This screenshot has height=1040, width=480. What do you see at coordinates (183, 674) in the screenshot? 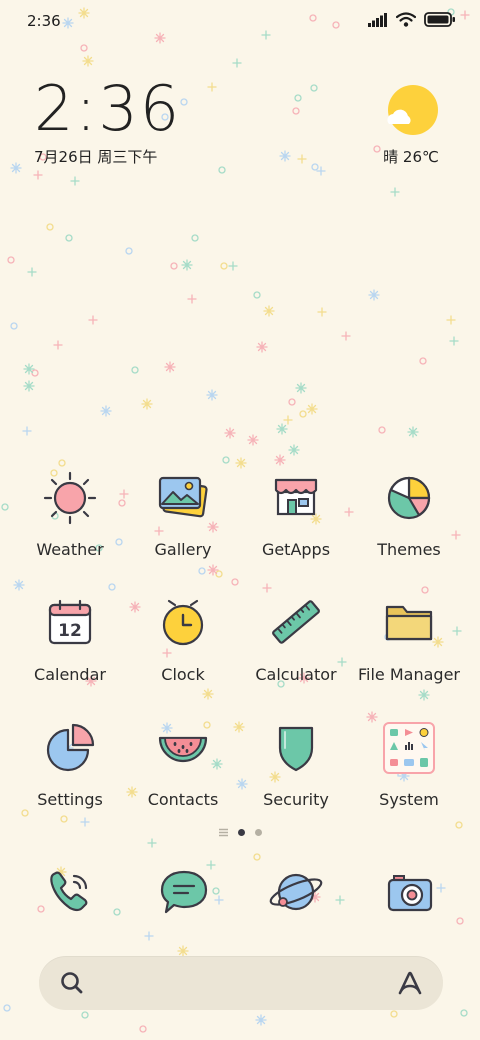
I see `app-label: Clock` at bounding box center [183, 674].